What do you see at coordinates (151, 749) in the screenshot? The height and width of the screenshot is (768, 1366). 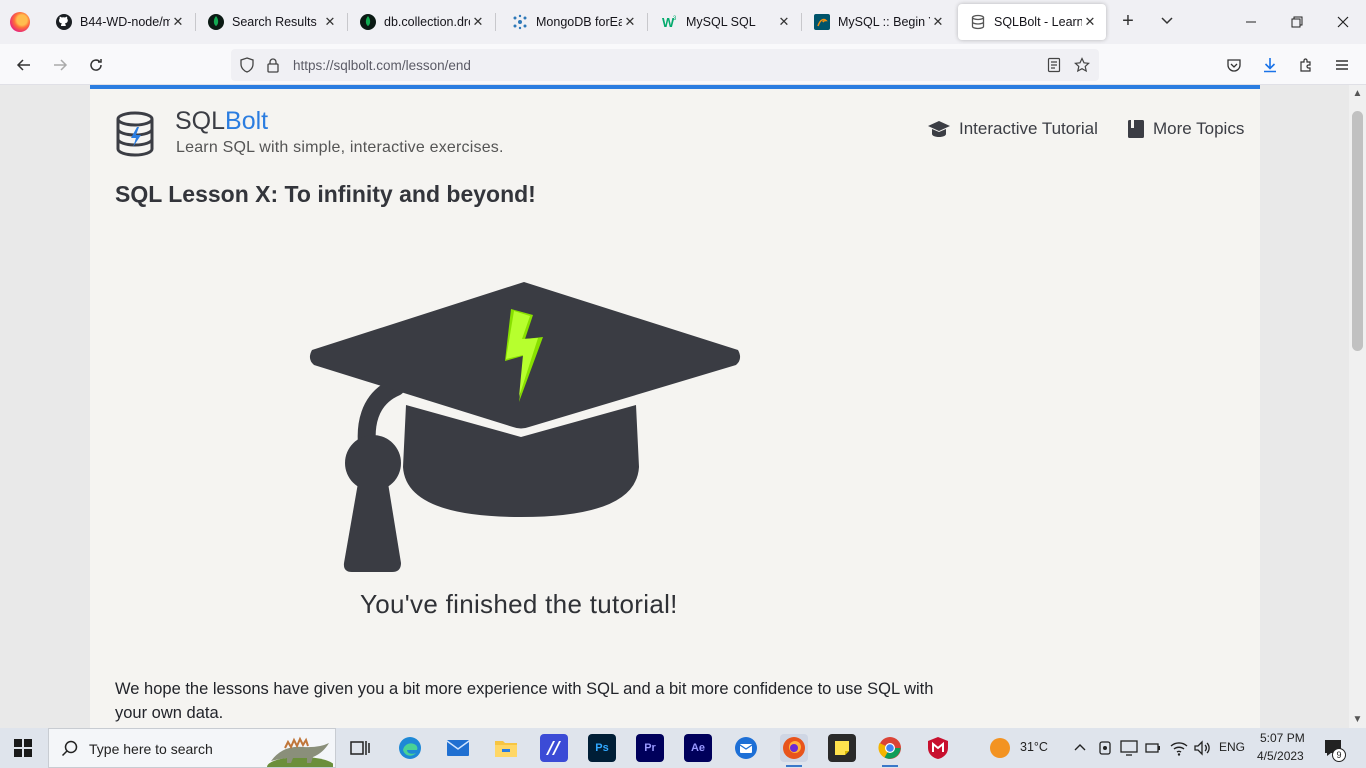 I see `search-placeholder: Type here to search` at bounding box center [151, 749].